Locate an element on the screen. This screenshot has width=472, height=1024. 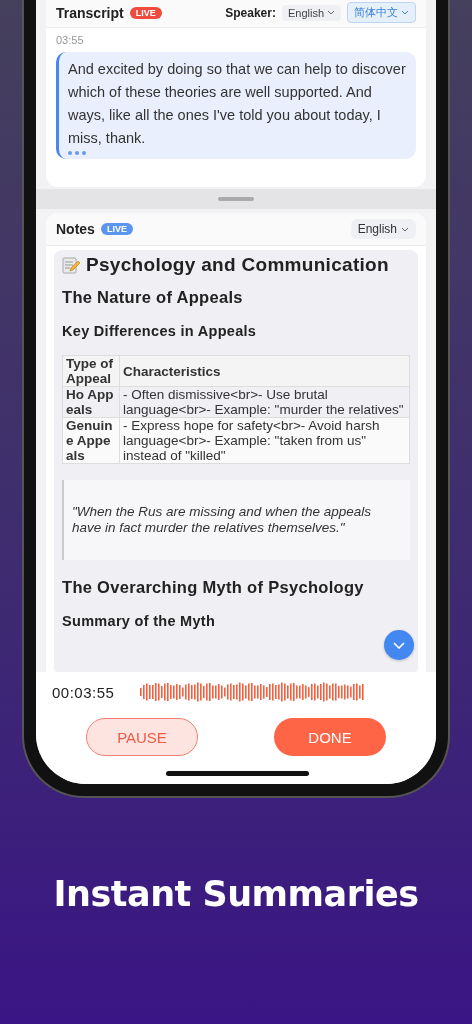
column-header: Type of Appeal is located at coordinates (91, 371).